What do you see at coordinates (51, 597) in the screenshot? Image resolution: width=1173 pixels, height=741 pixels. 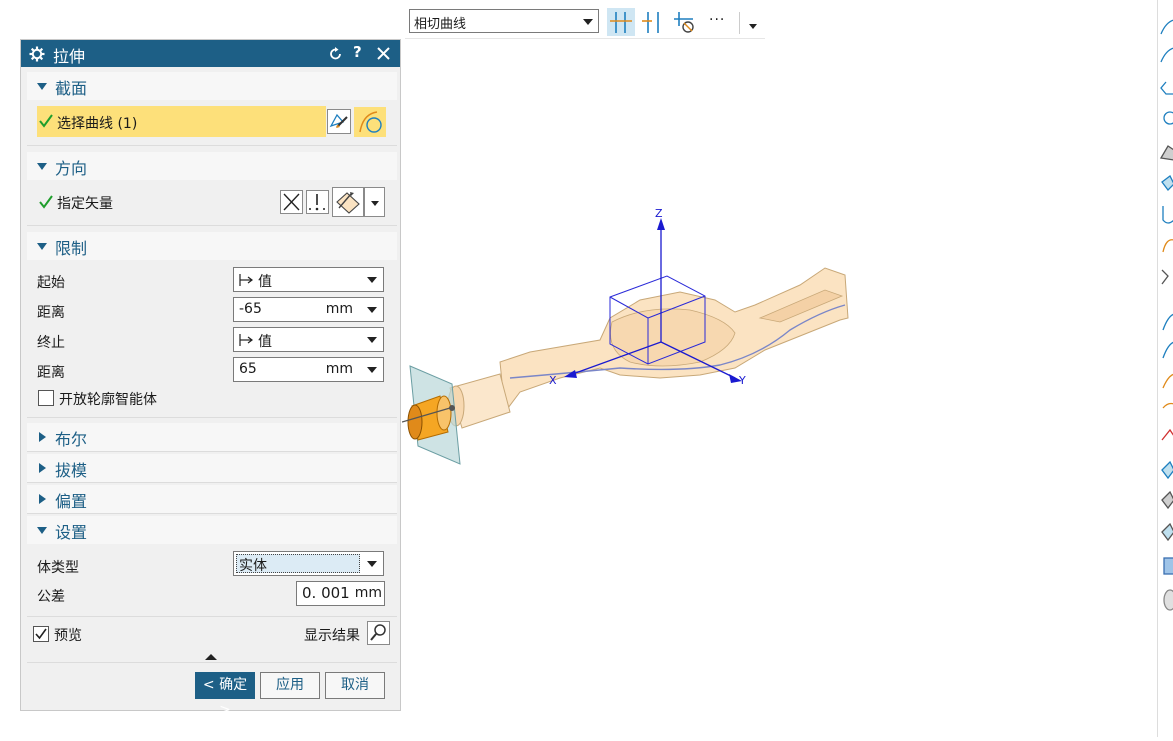 I see `tolerance-label: 公差` at bounding box center [51, 597].